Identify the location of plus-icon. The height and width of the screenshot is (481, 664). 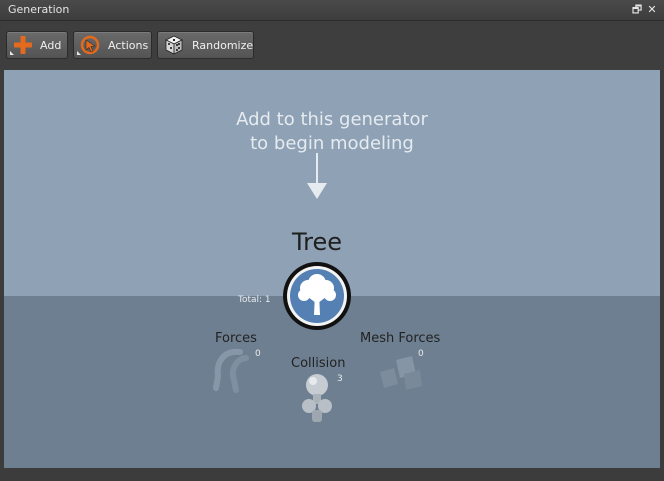
(23, 45).